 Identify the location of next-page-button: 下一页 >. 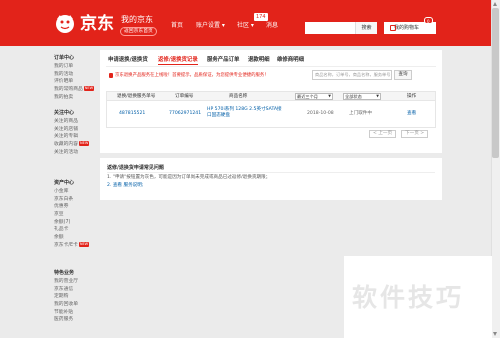
(415, 134).